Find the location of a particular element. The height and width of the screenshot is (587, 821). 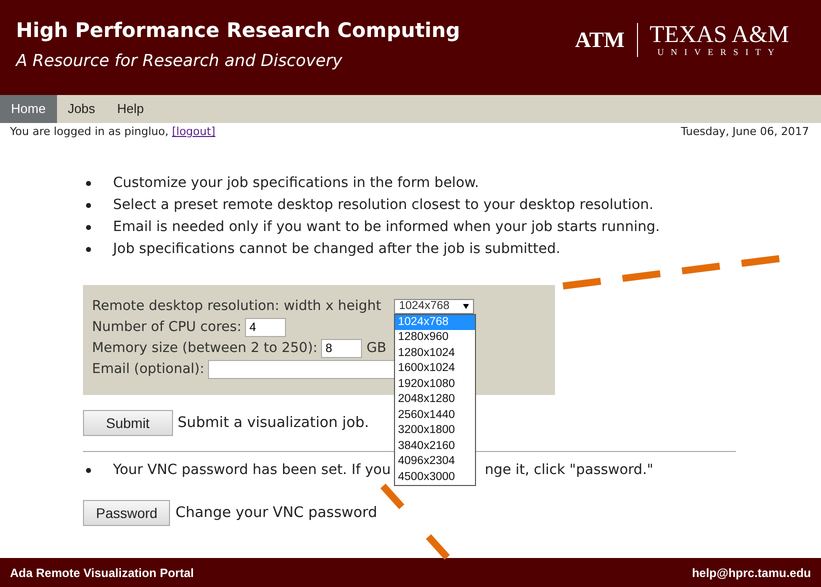

cpu-input-field: 4 is located at coordinates (265, 327).